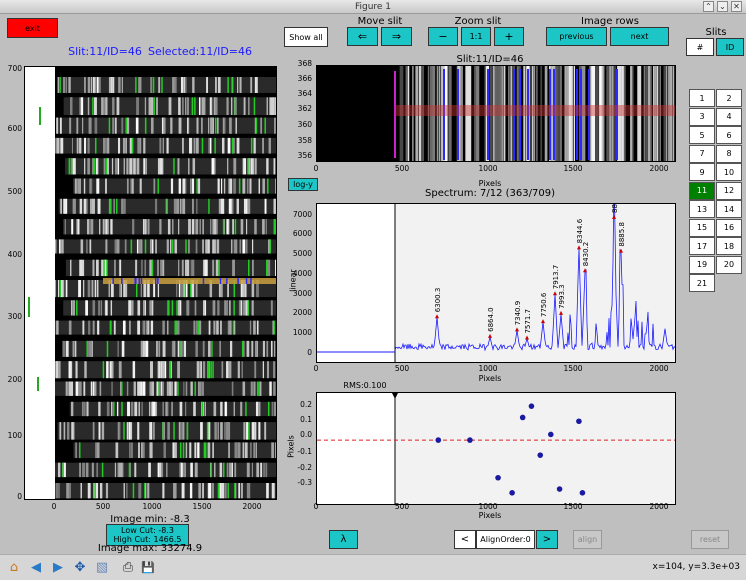  I want to click on slit-button-17: 17, so click(702, 246).